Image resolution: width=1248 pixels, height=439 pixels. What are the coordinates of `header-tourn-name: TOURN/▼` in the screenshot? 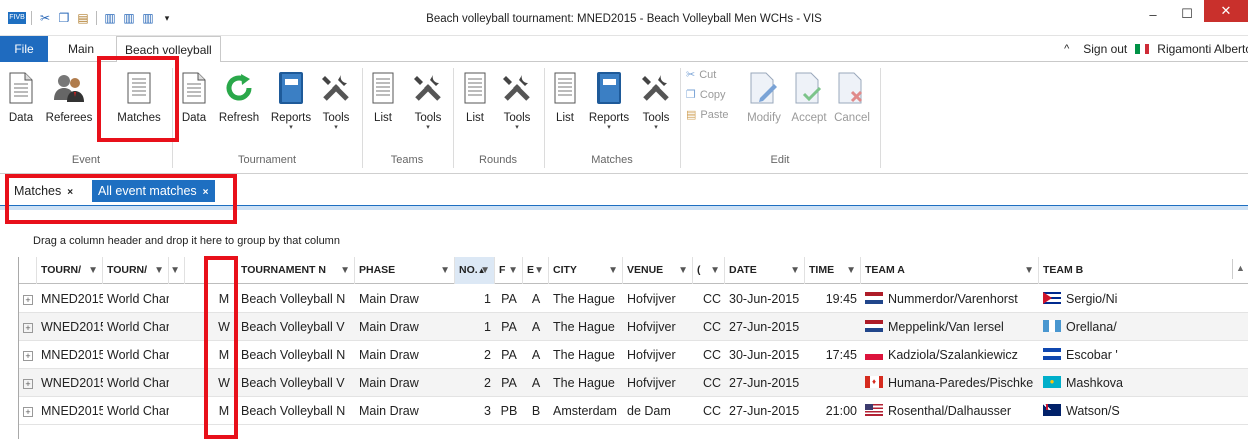 It's located at (136, 270).